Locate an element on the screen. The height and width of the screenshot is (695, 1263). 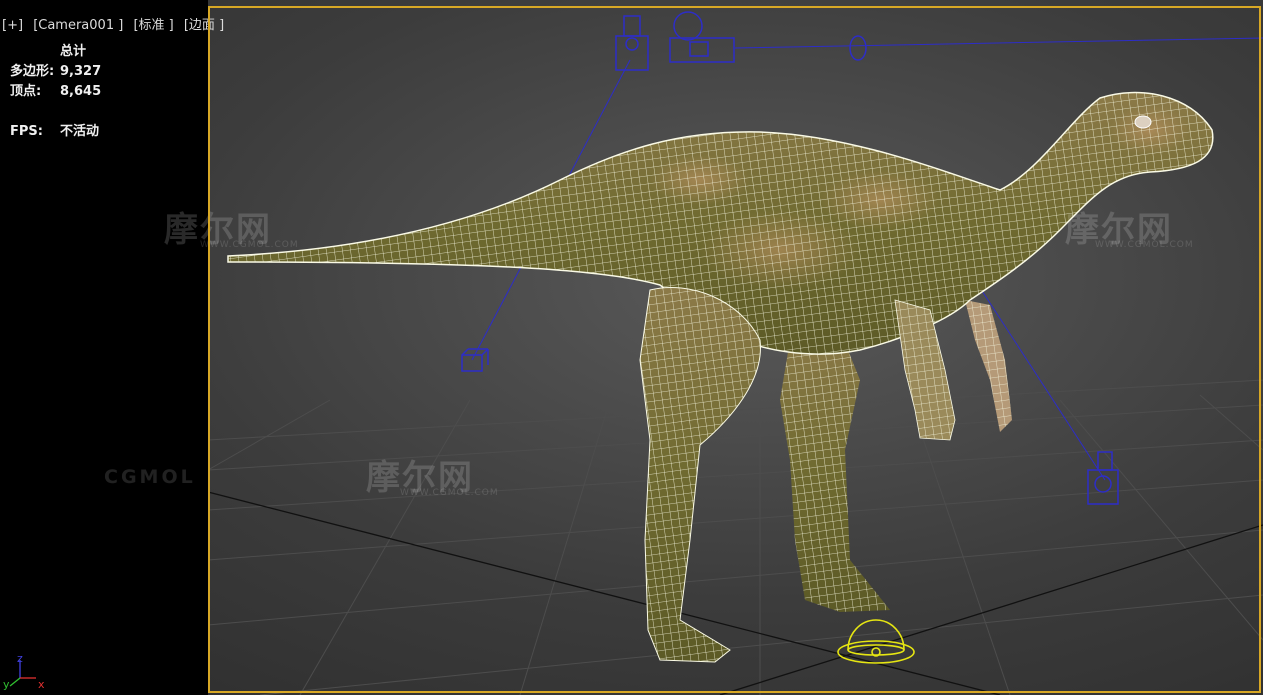
camera-icon is located at coordinates (741, 41).